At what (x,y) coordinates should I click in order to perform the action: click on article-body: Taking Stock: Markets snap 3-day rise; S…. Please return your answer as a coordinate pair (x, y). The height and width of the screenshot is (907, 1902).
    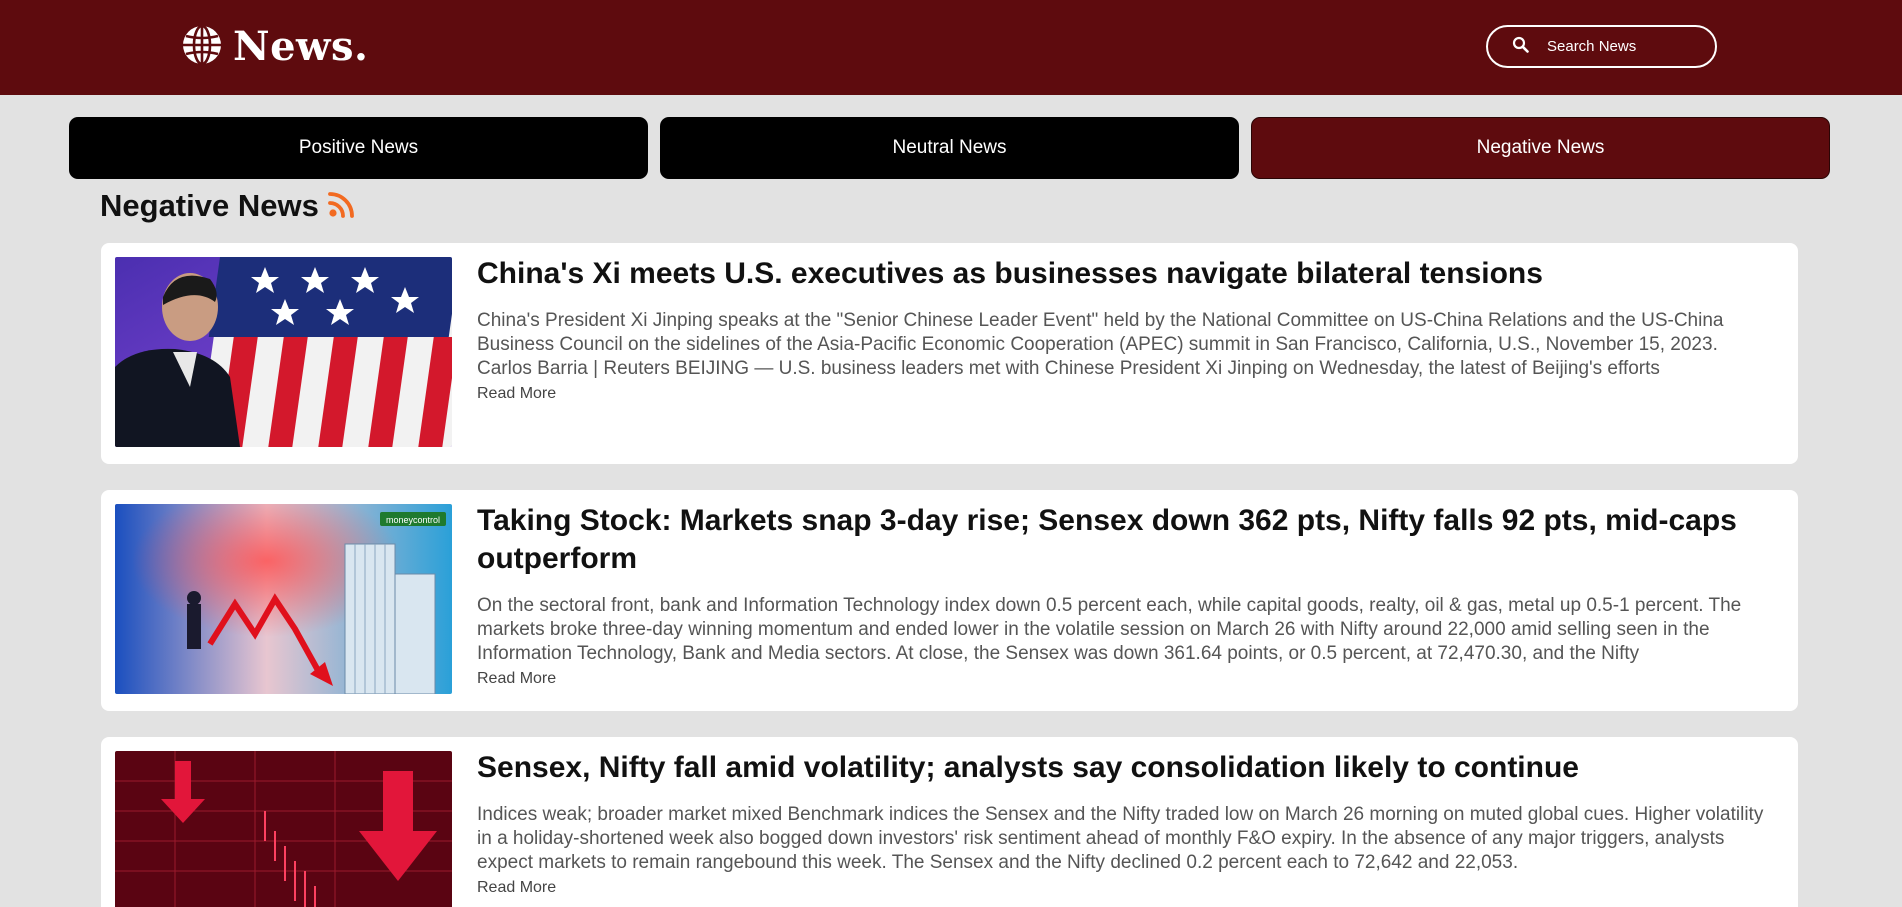
    Looking at the image, I should click on (1122, 595).